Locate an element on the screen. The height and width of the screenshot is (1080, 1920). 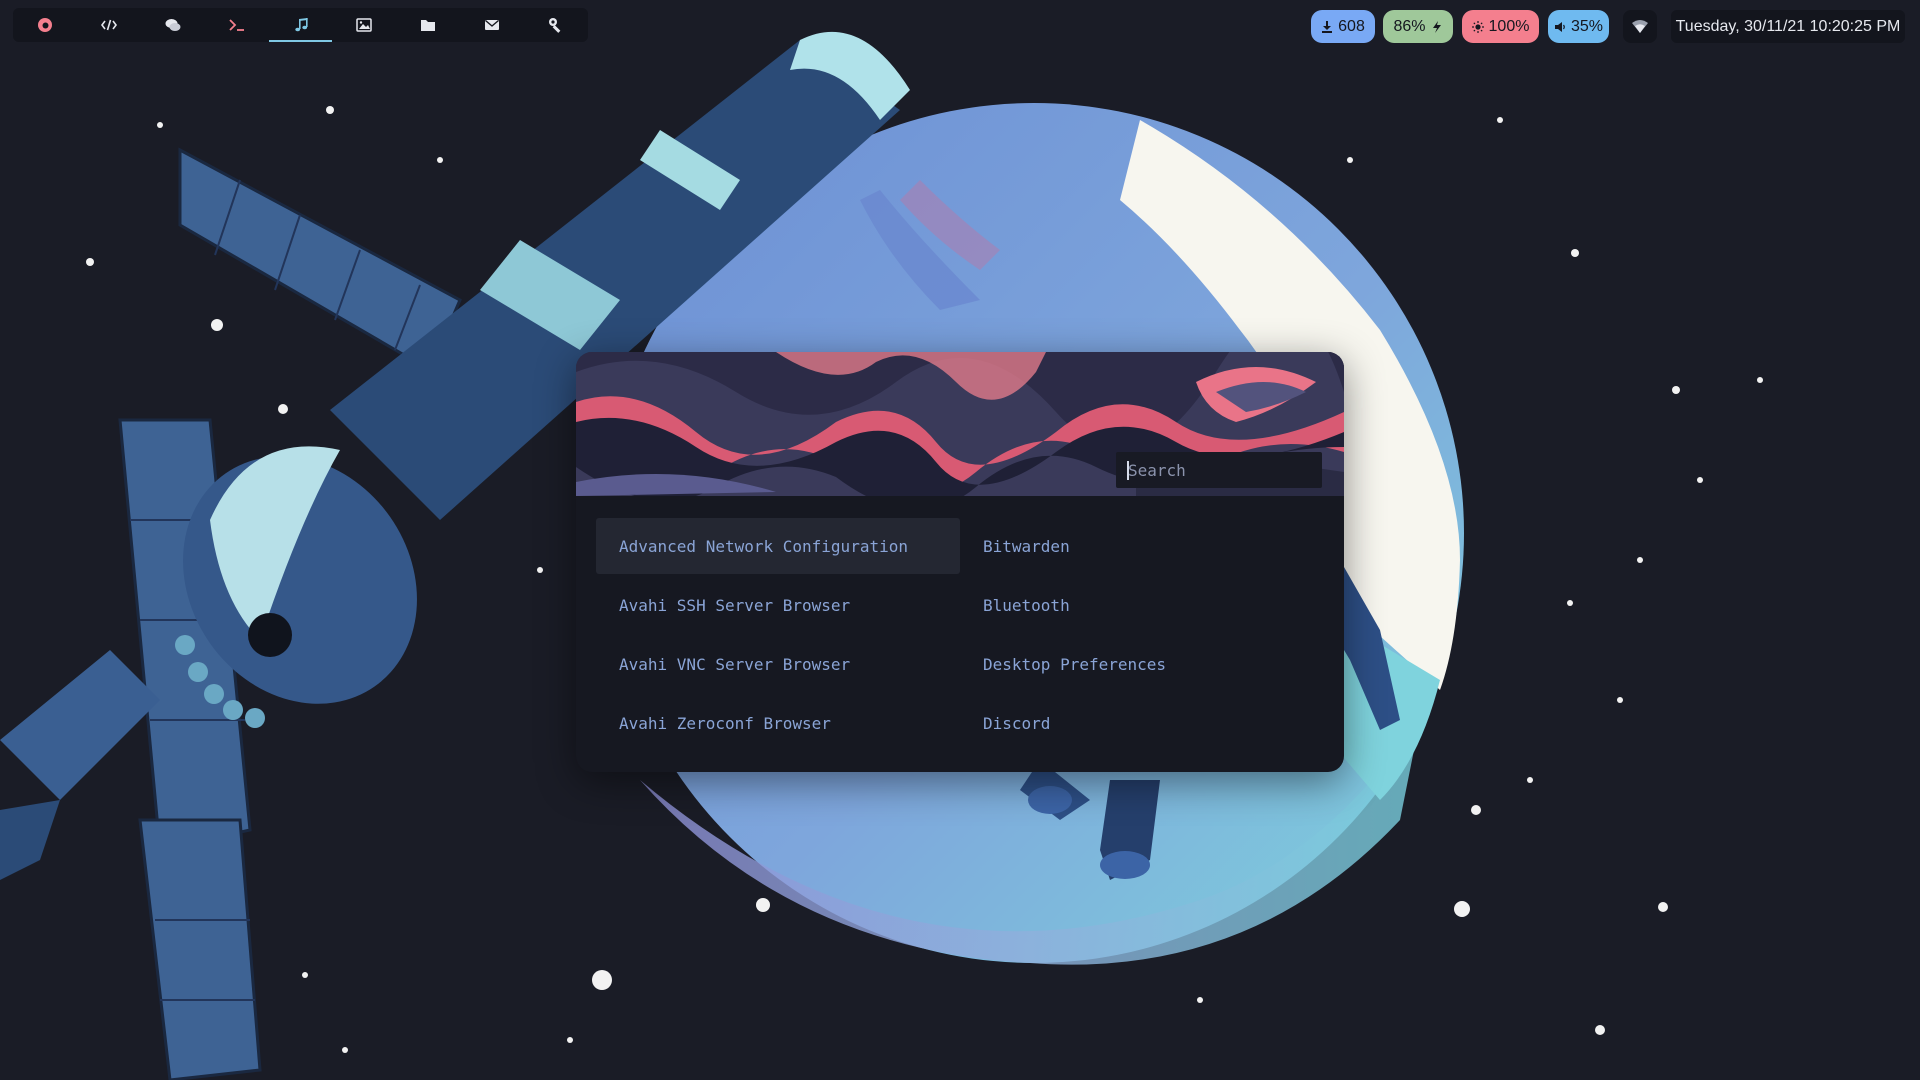
battery-level: 86% is located at coordinates (1409, 26).